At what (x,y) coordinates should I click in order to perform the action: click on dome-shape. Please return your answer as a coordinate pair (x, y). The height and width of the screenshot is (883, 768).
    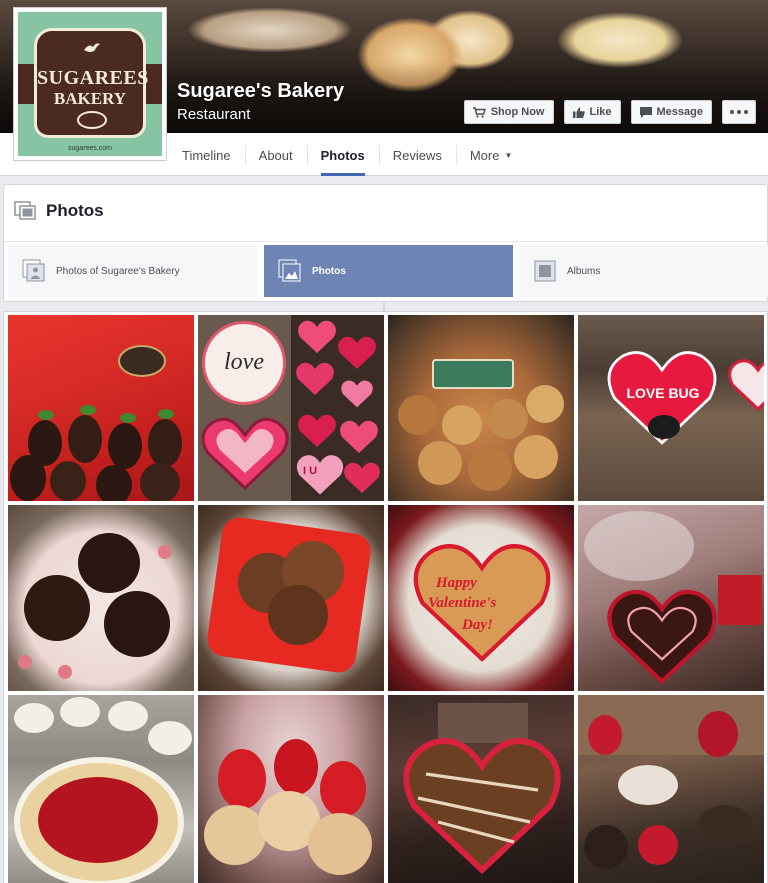
    Looking at the image, I should click on (639, 546).